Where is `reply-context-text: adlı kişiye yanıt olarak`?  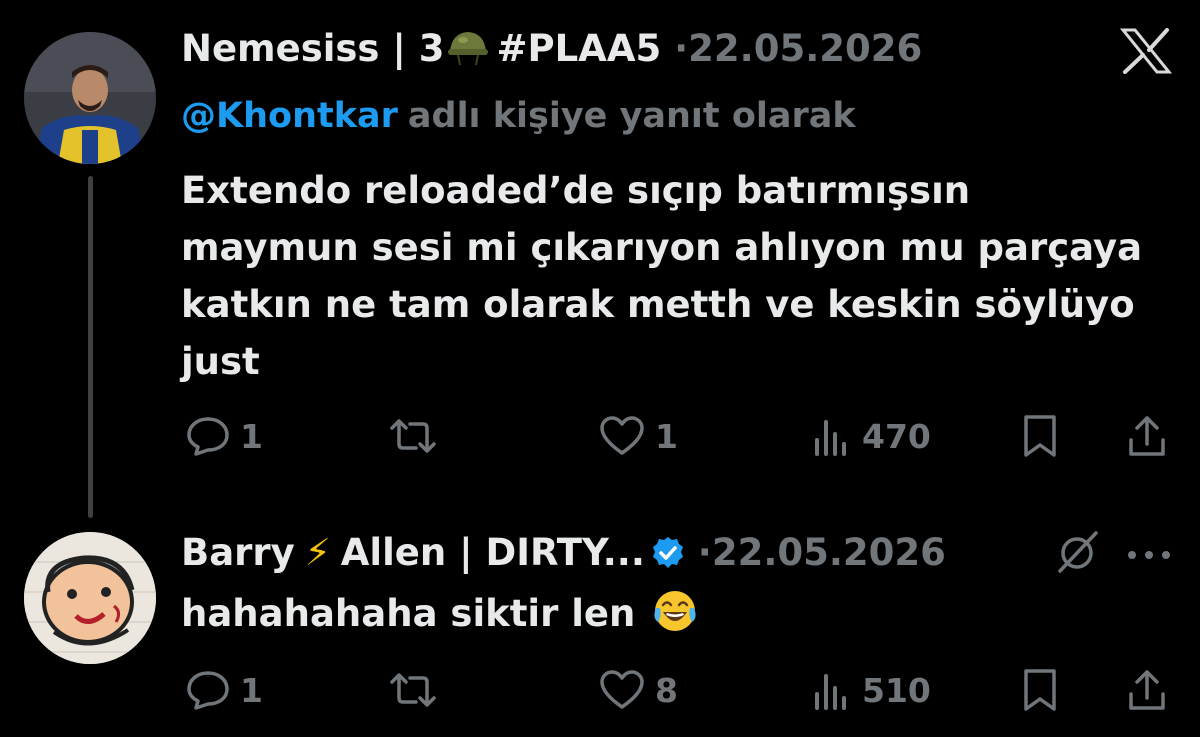 reply-context-text: adlı kişiye yanıt olarak is located at coordinates (631, 116).